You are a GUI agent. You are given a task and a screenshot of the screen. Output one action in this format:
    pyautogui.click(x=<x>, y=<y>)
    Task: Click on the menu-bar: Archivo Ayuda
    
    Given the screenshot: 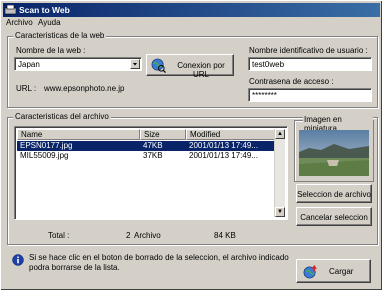 What is the action you would take?
    pyautogui.click(x=191, y=23)
    